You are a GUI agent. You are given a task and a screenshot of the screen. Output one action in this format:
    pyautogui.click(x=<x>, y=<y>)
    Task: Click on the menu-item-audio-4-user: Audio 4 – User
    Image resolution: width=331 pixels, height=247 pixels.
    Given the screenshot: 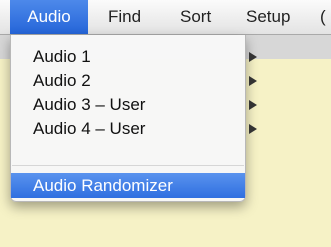 What is the action you would take?
    pyautogui.click(x=134, y=129)
    